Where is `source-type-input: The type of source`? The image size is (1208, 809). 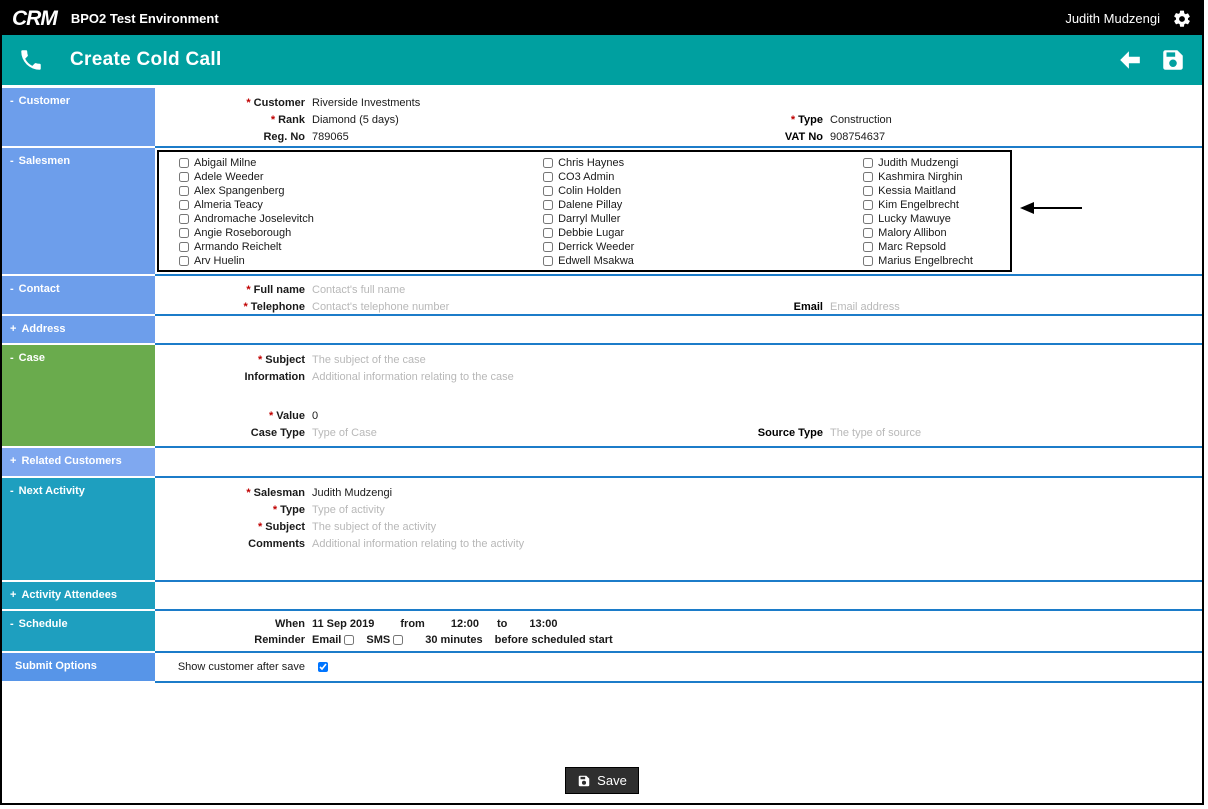 source-type-input: The type of source is located at coordinates (875, 433).